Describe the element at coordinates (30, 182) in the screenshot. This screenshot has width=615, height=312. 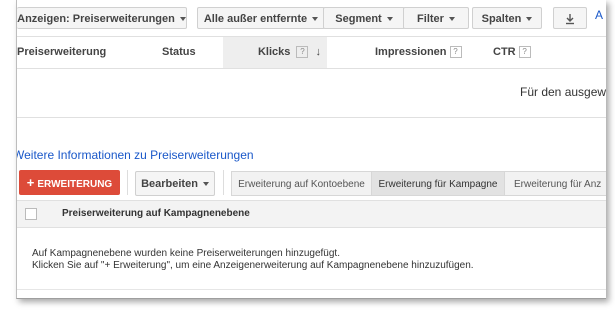
I see `plus-icon: +` at that location.